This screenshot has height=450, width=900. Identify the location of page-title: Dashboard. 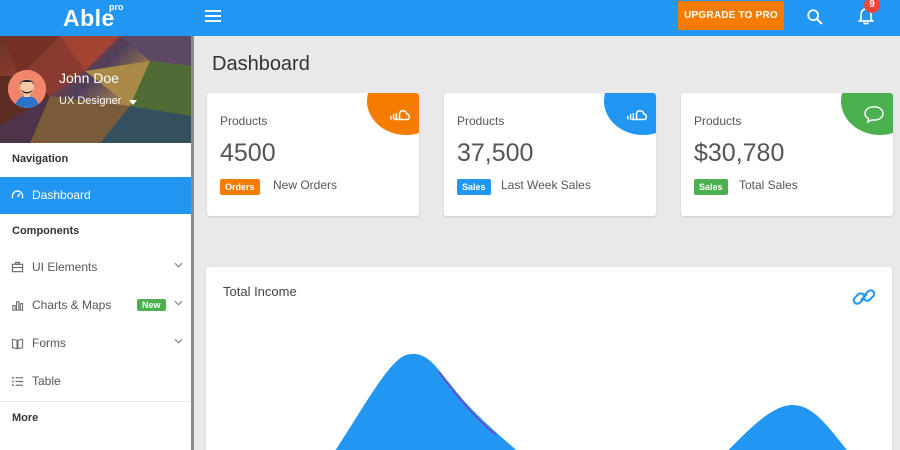
(261, 64).